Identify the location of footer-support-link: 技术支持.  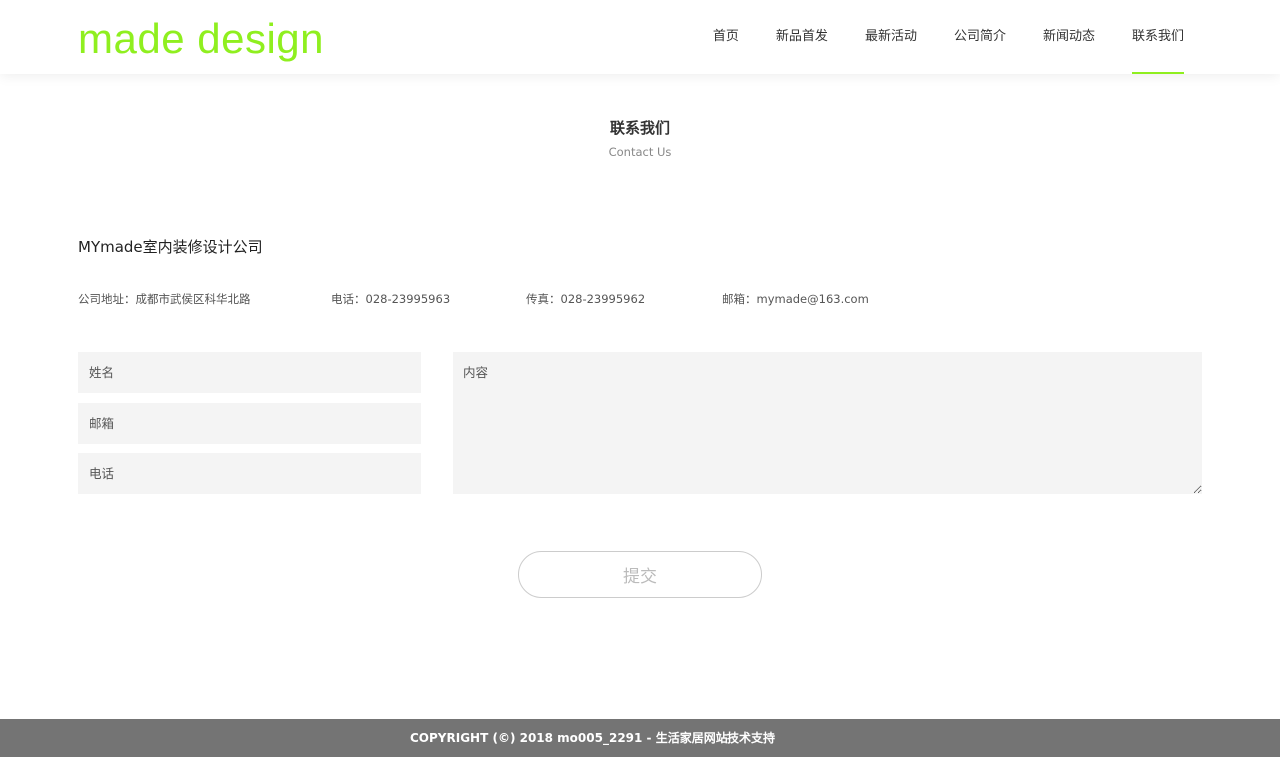
(751, 738).